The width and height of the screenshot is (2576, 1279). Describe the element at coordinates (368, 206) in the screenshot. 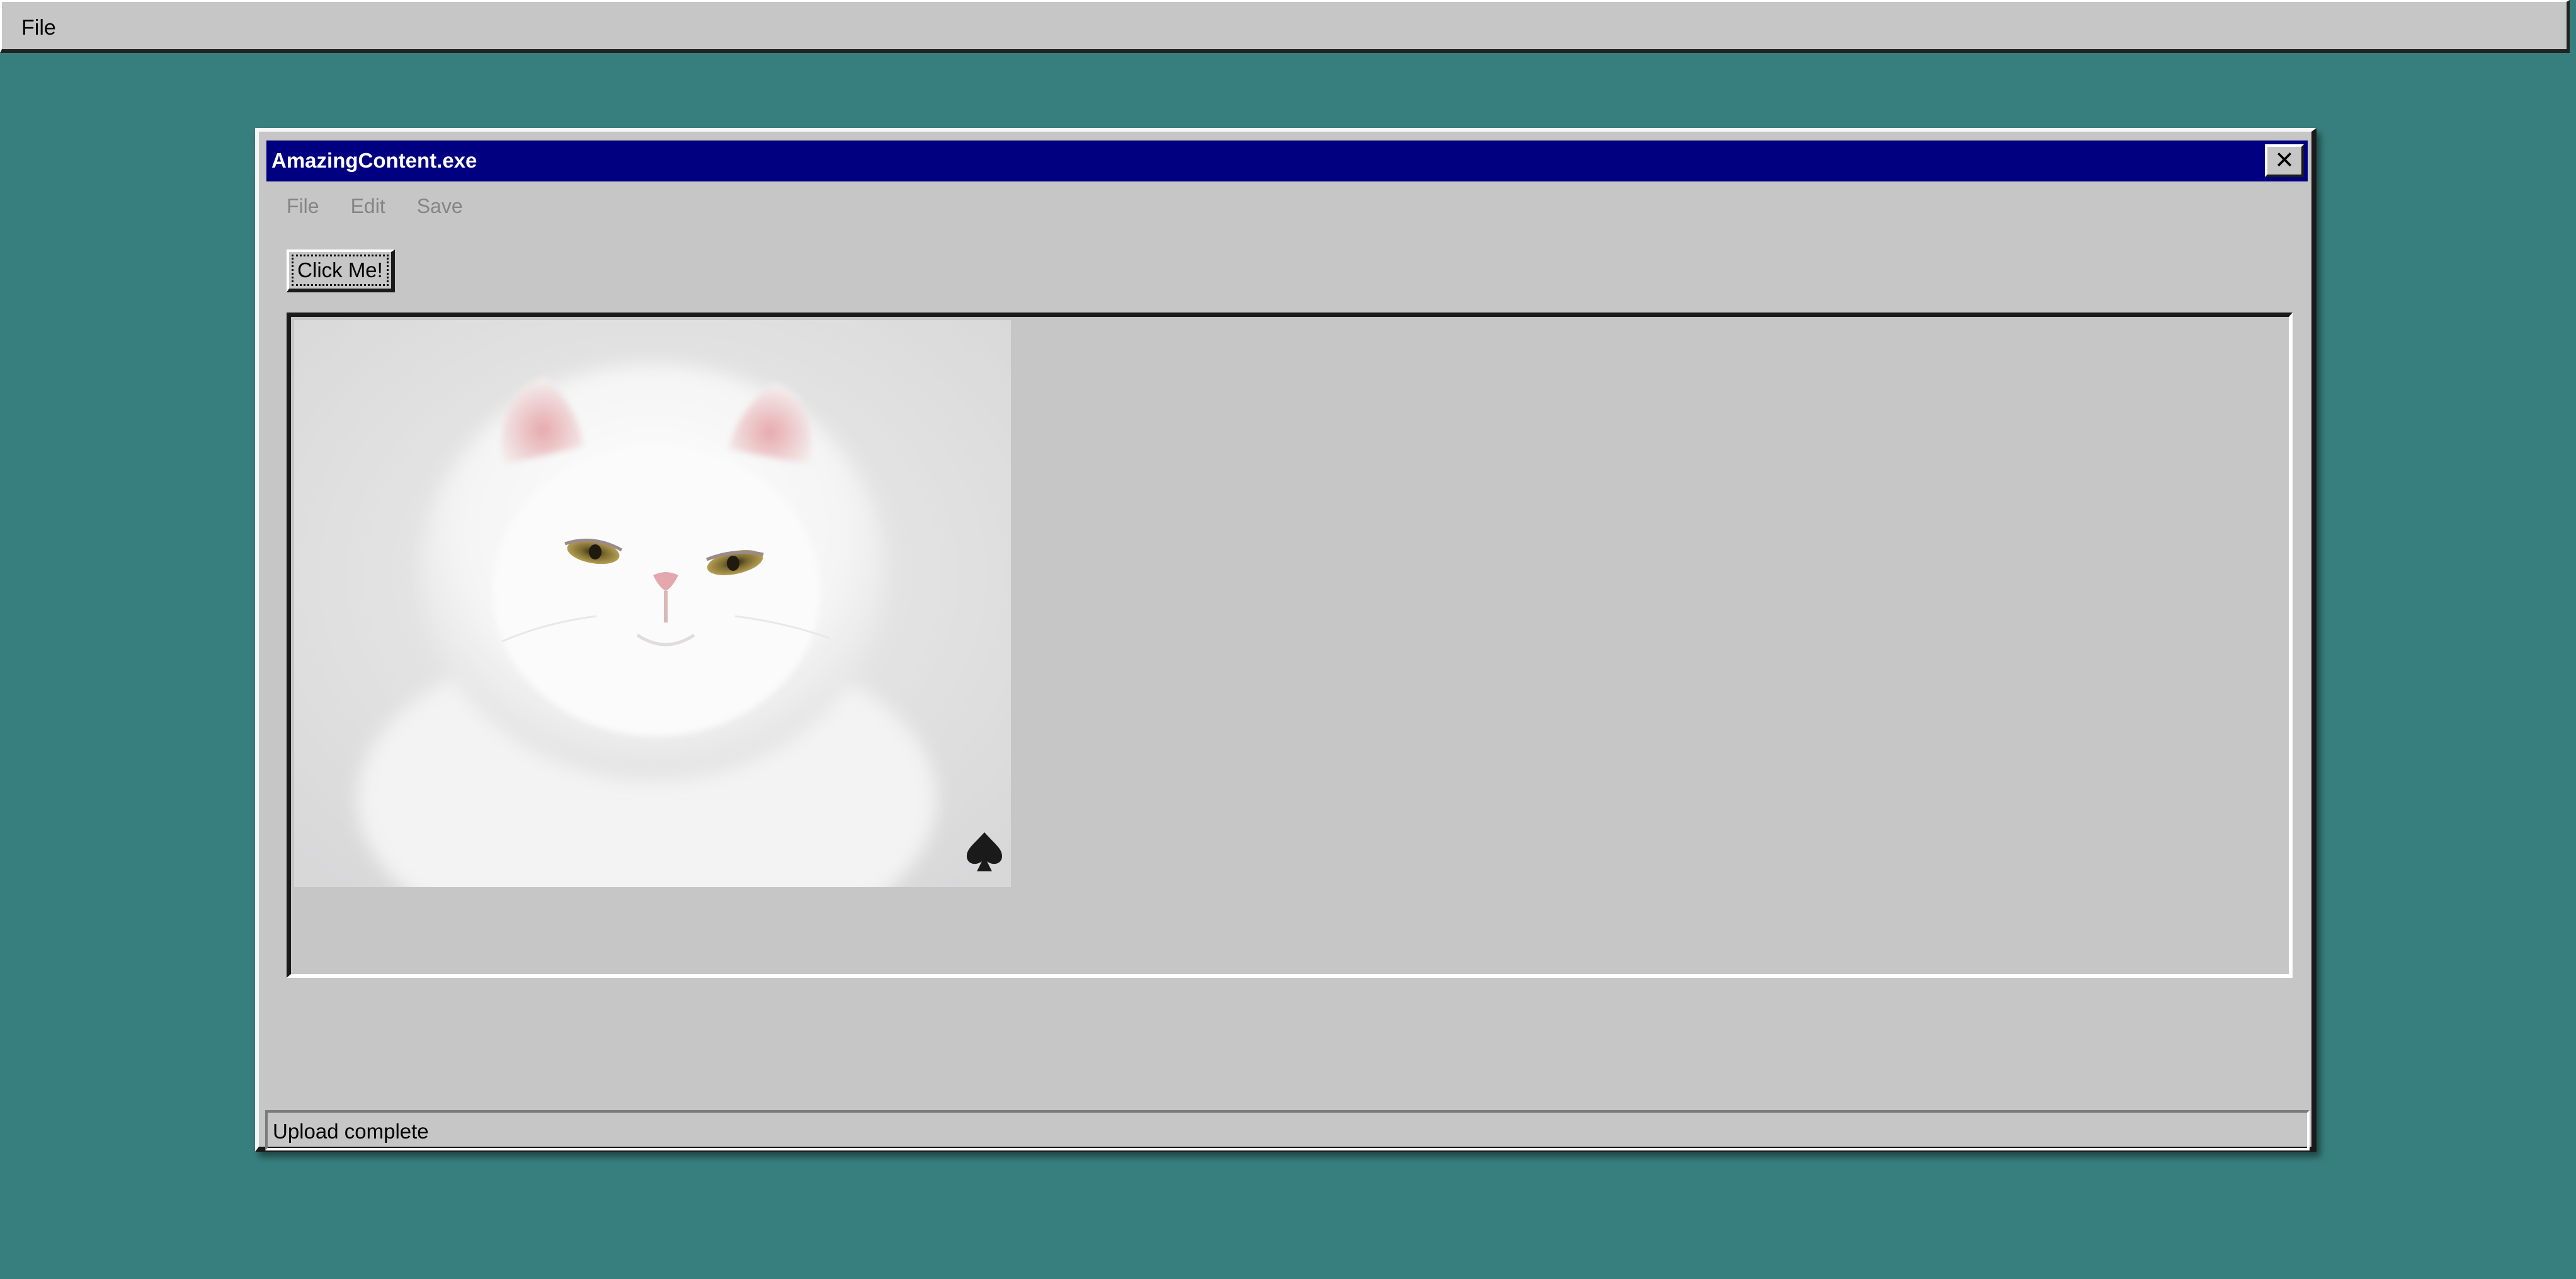

I see `menu-edit: Edit` at that location.